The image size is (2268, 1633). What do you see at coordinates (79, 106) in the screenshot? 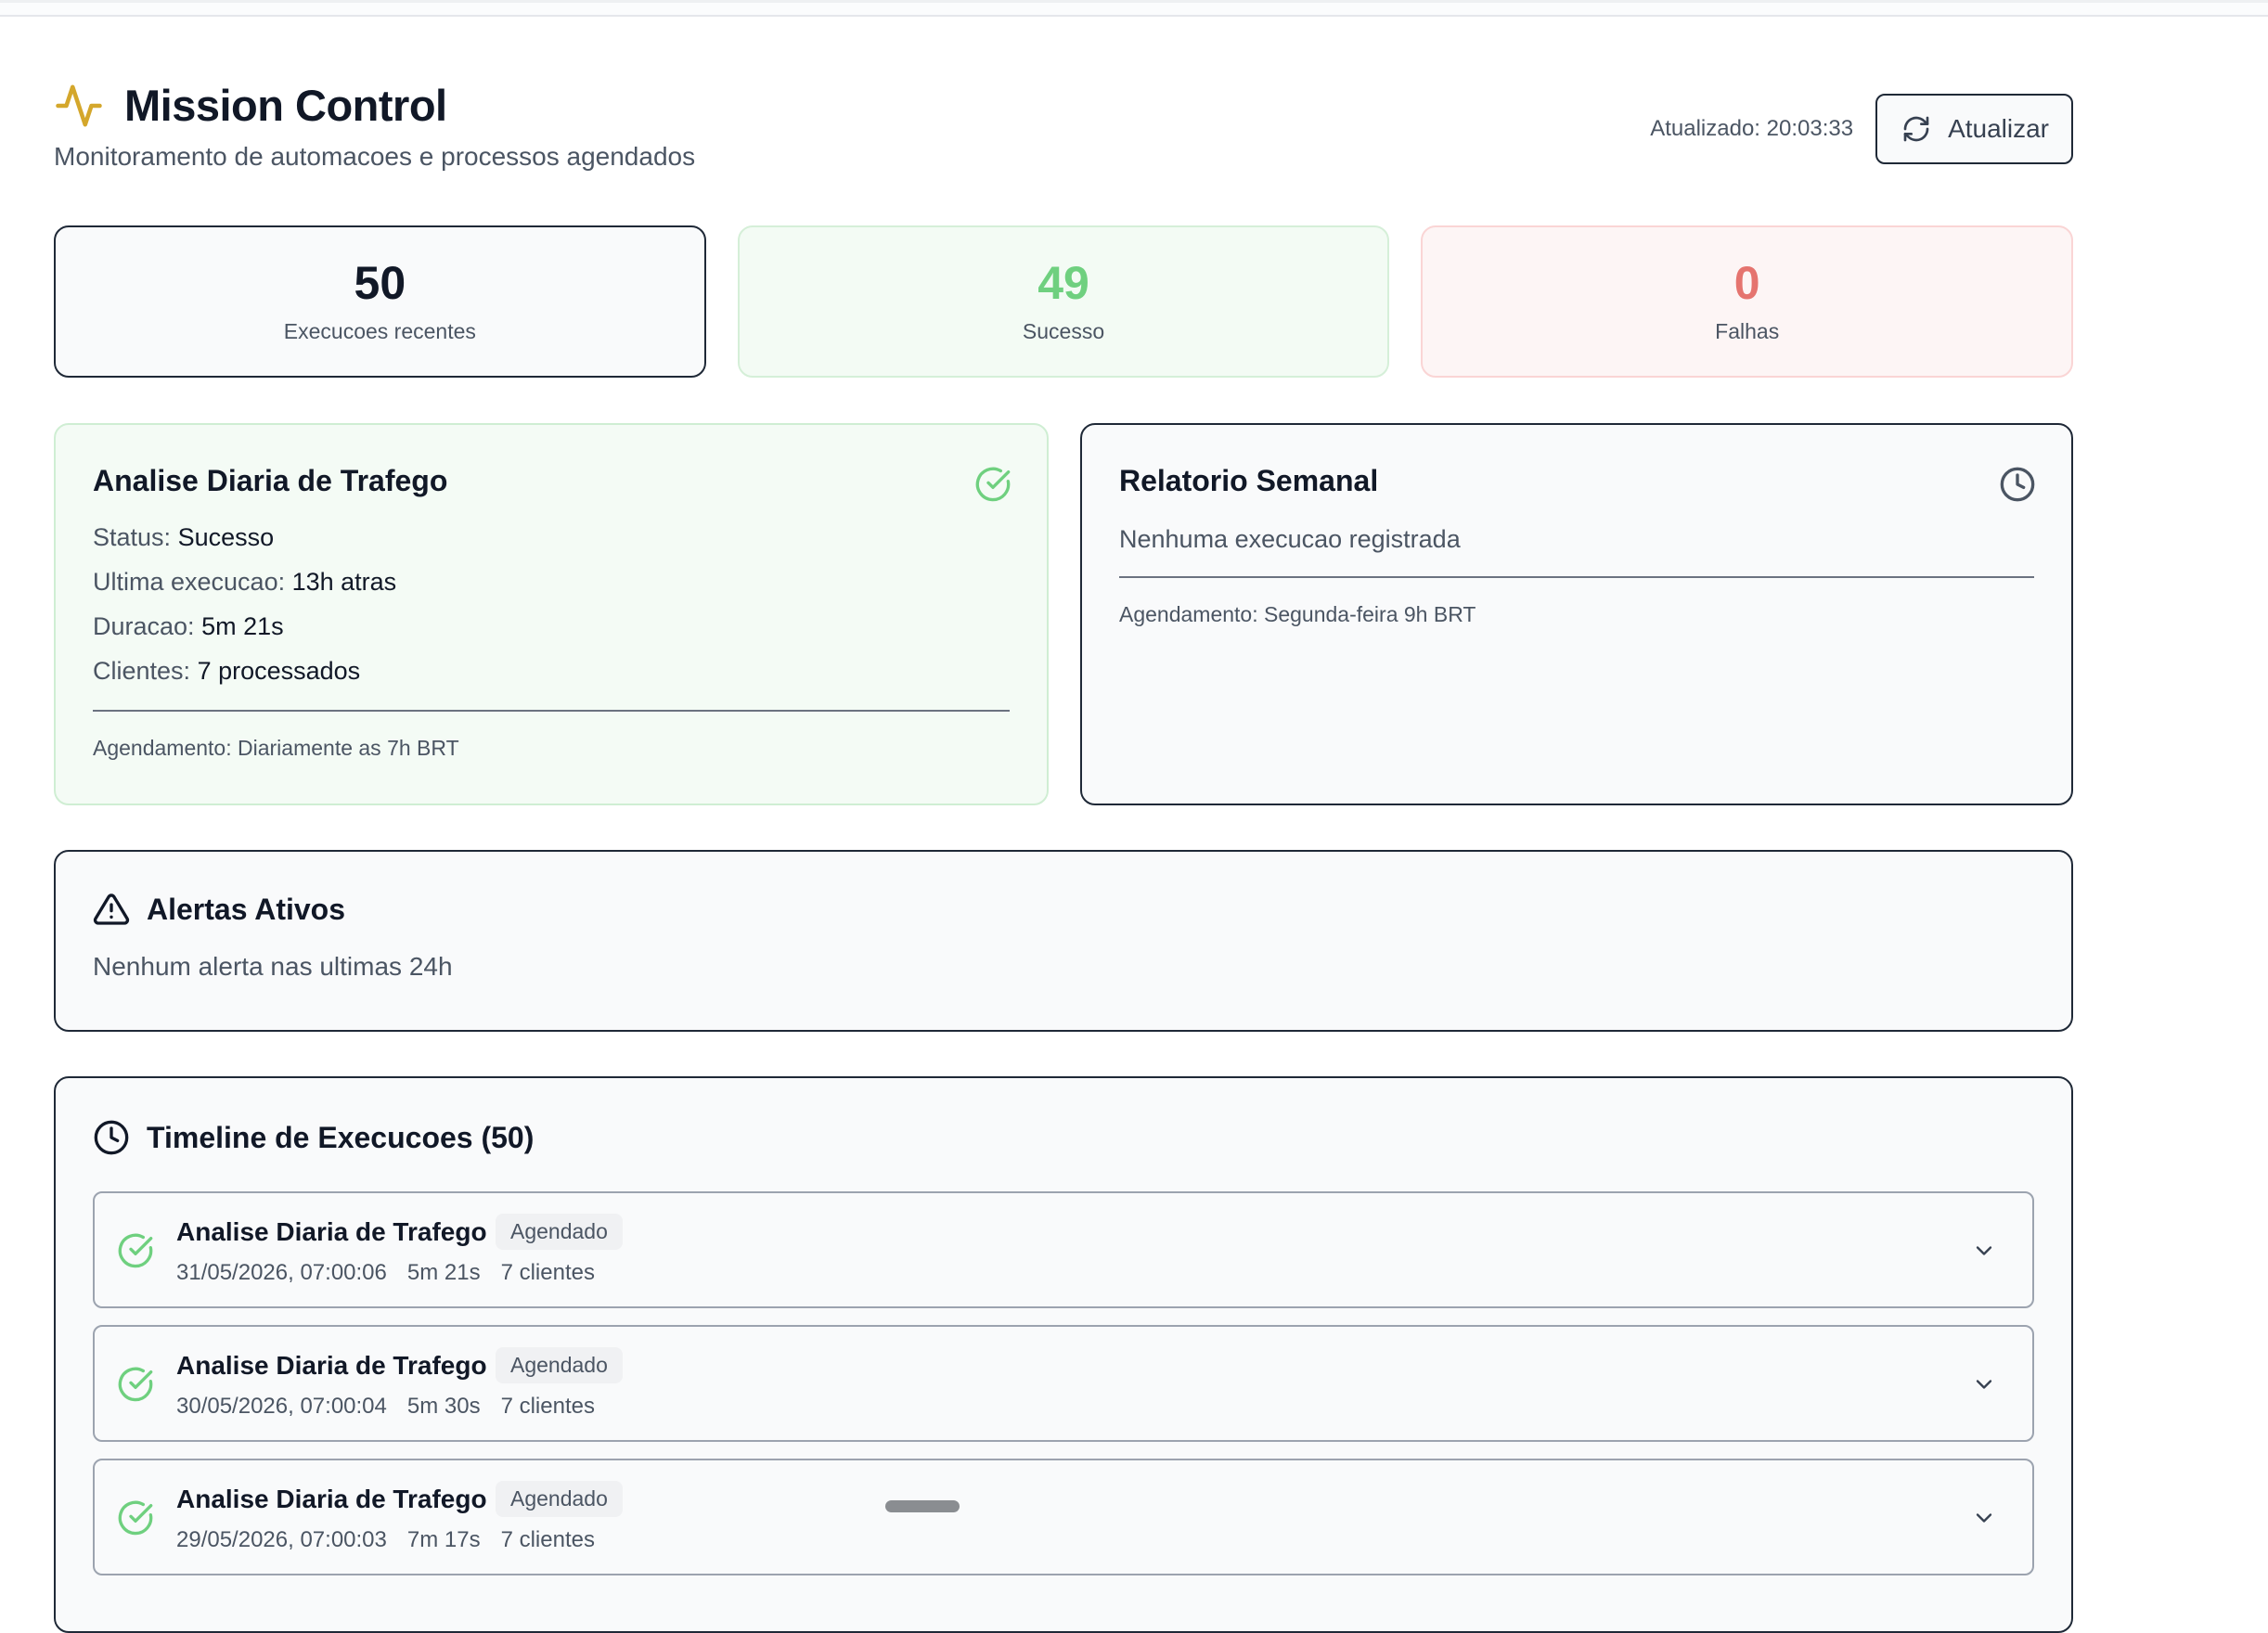
I see `activity-icon` at bounding box center [79, 106].